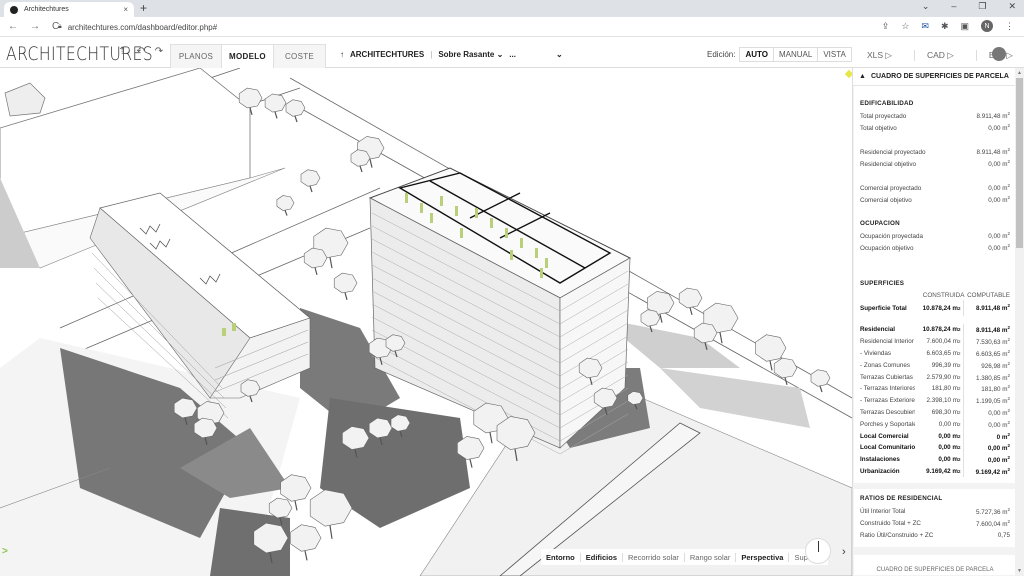  I want to click on computable-value: 9.169,42 m2, so click(992, 471).